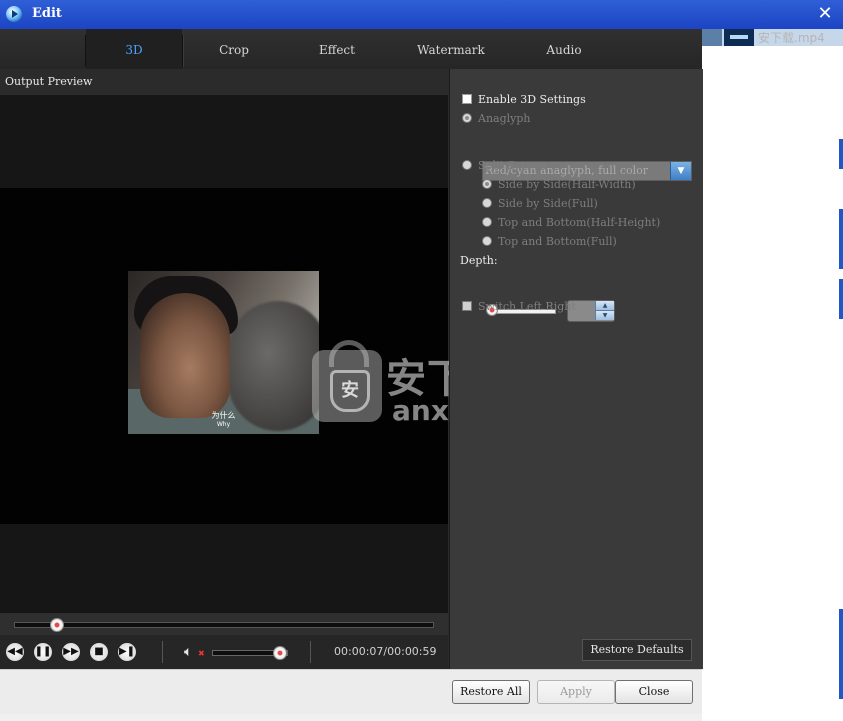 This screenshot has width=843, height=721. Describe the element at coordinates (654, 692) in the screenshot. I see `close-button: Close` at that location.